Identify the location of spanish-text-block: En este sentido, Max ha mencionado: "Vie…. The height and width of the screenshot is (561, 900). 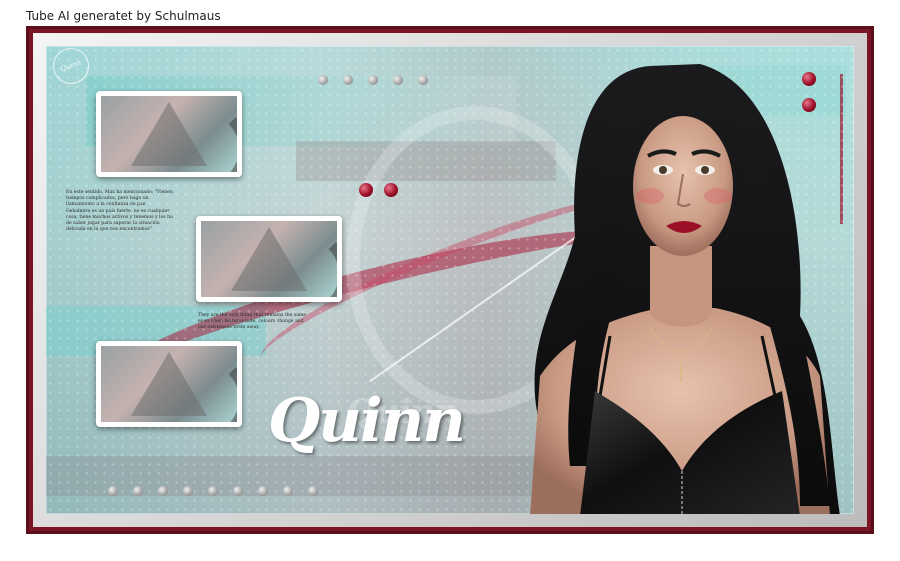
(119, 211).